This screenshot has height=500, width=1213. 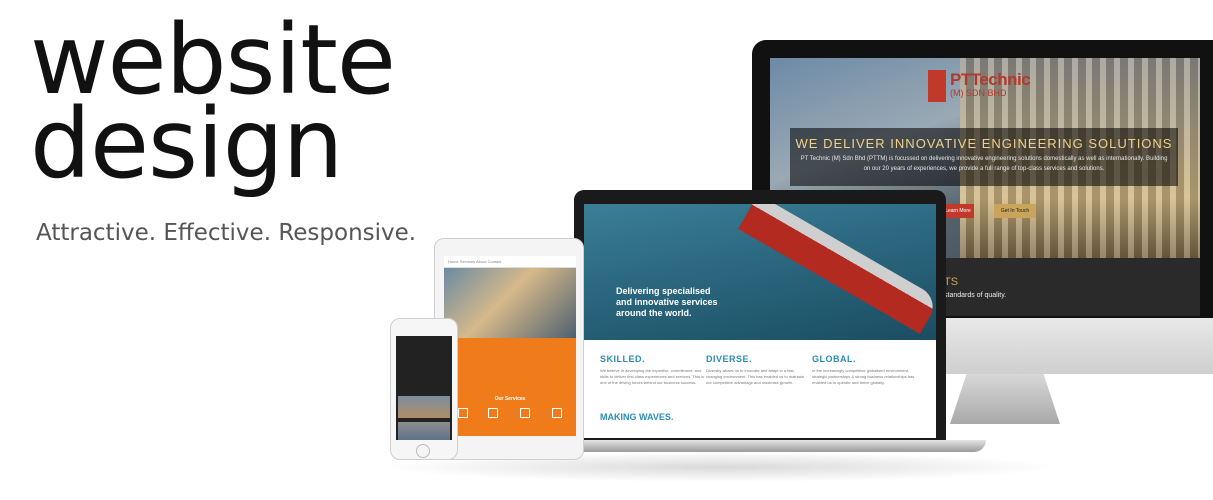 I want to click on monitor-stand, so click(x=1005, y=399).